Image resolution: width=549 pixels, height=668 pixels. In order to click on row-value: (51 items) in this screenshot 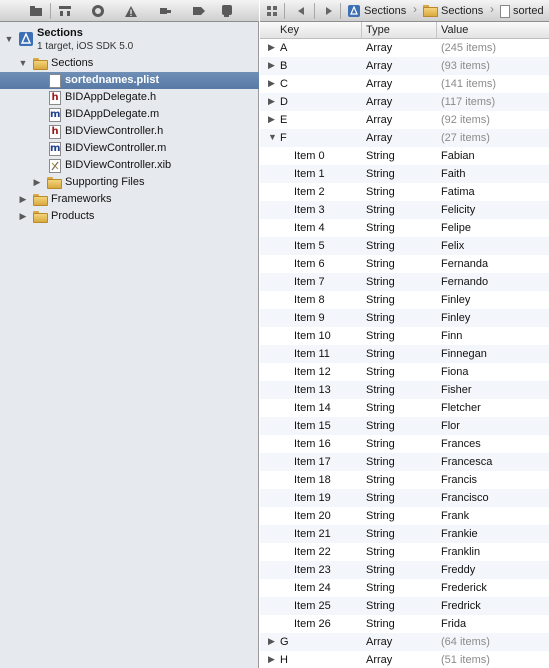, I will do `click(465, 660)`.